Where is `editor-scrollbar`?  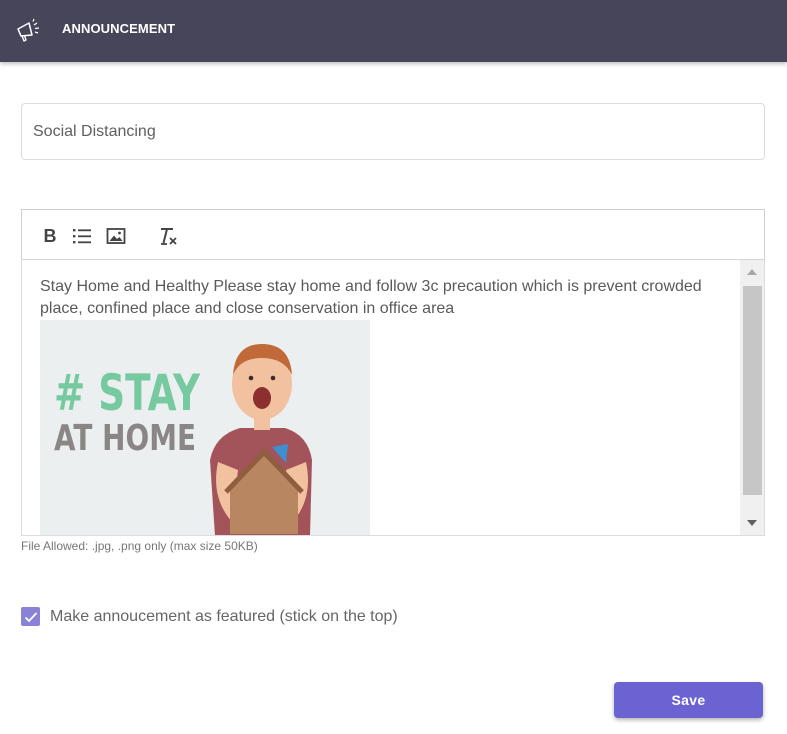
editor-scrollbar is located at coordinates (752, 397).